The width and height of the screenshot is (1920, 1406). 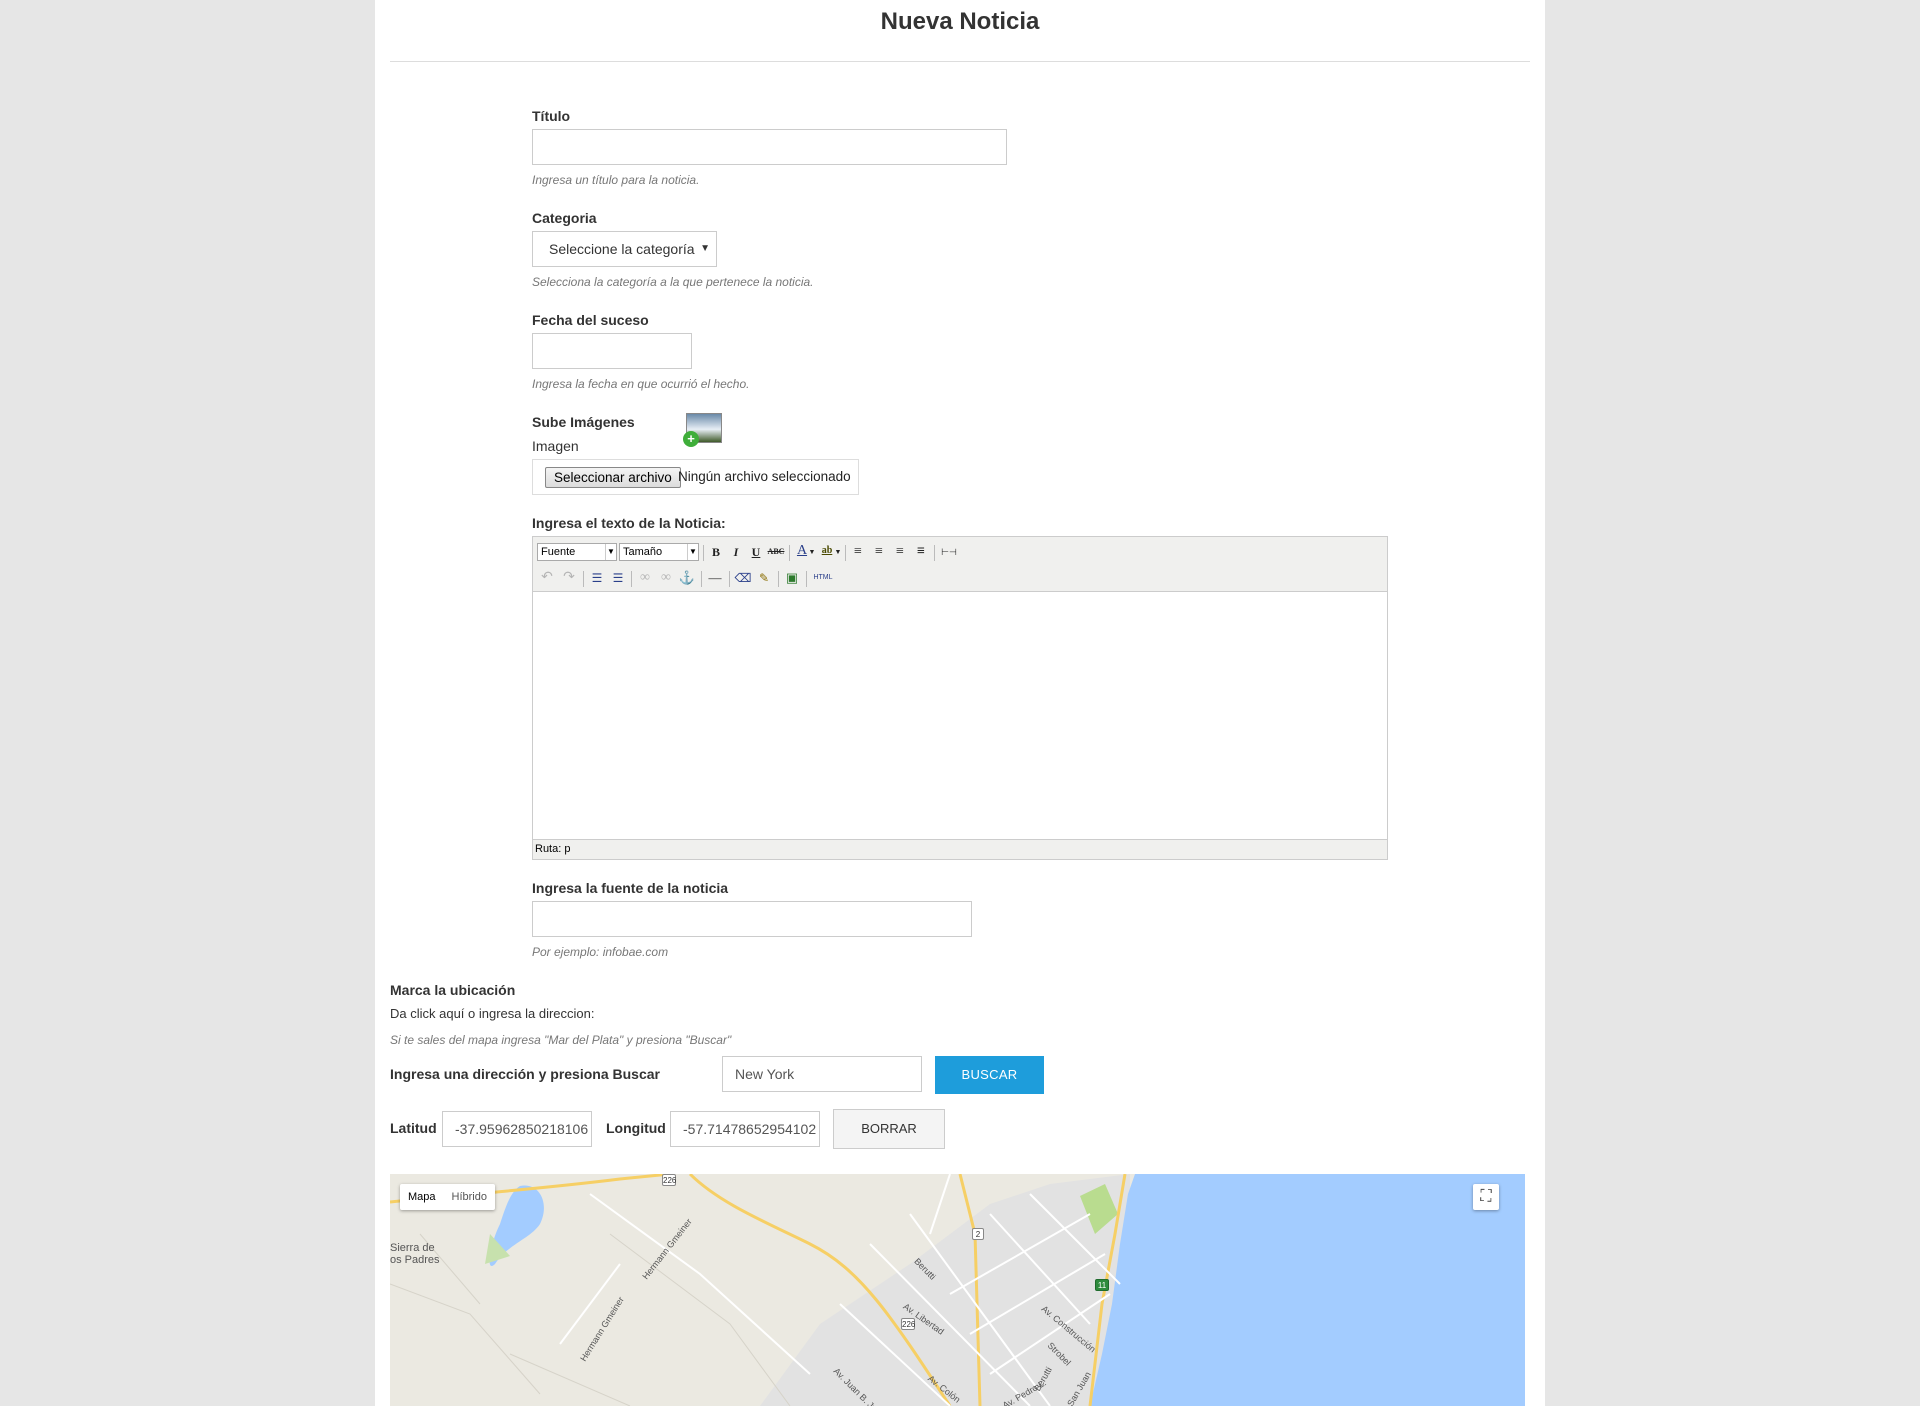 What do you see at coordinates (736, 552) in the screenshot?
I see `italic-icon: I` at bounding box center [736, 552].